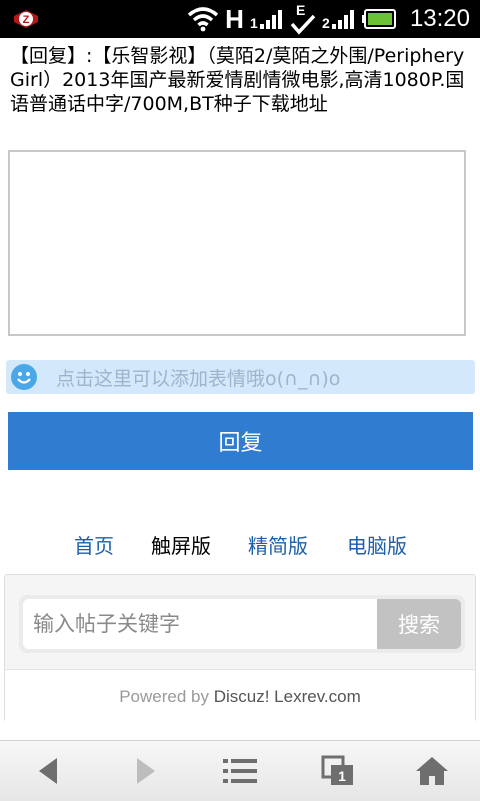 This screenshot has height=801, width=480. I want to click on back-icon, so click(48, 771).